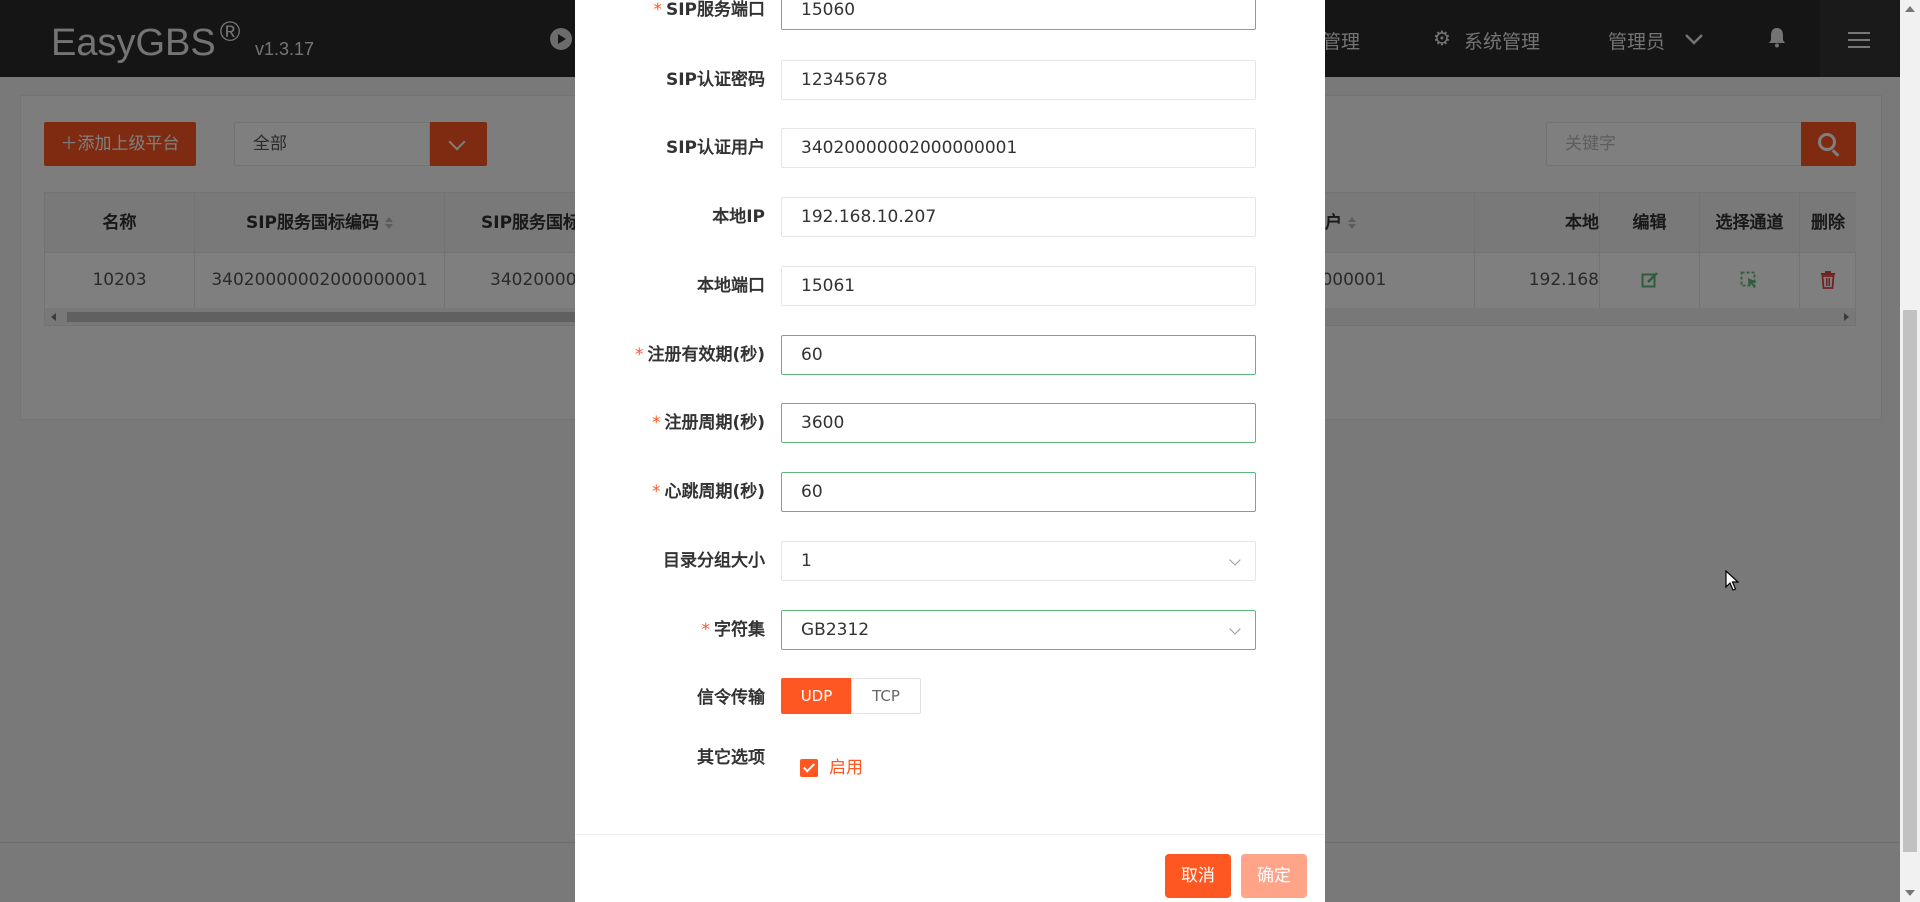 The width and height of the screenshot is (1920, 902). I want to click on enable-checkbox, so click(809, 768).